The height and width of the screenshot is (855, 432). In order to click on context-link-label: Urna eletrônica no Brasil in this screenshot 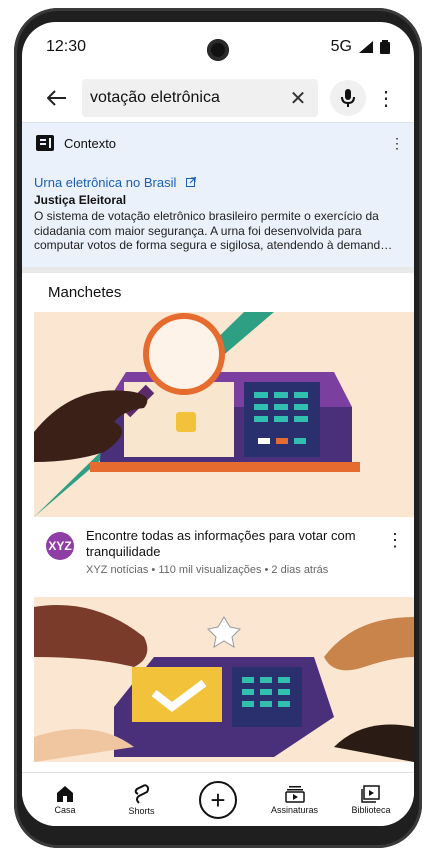, I will do `click(105, 182)`.